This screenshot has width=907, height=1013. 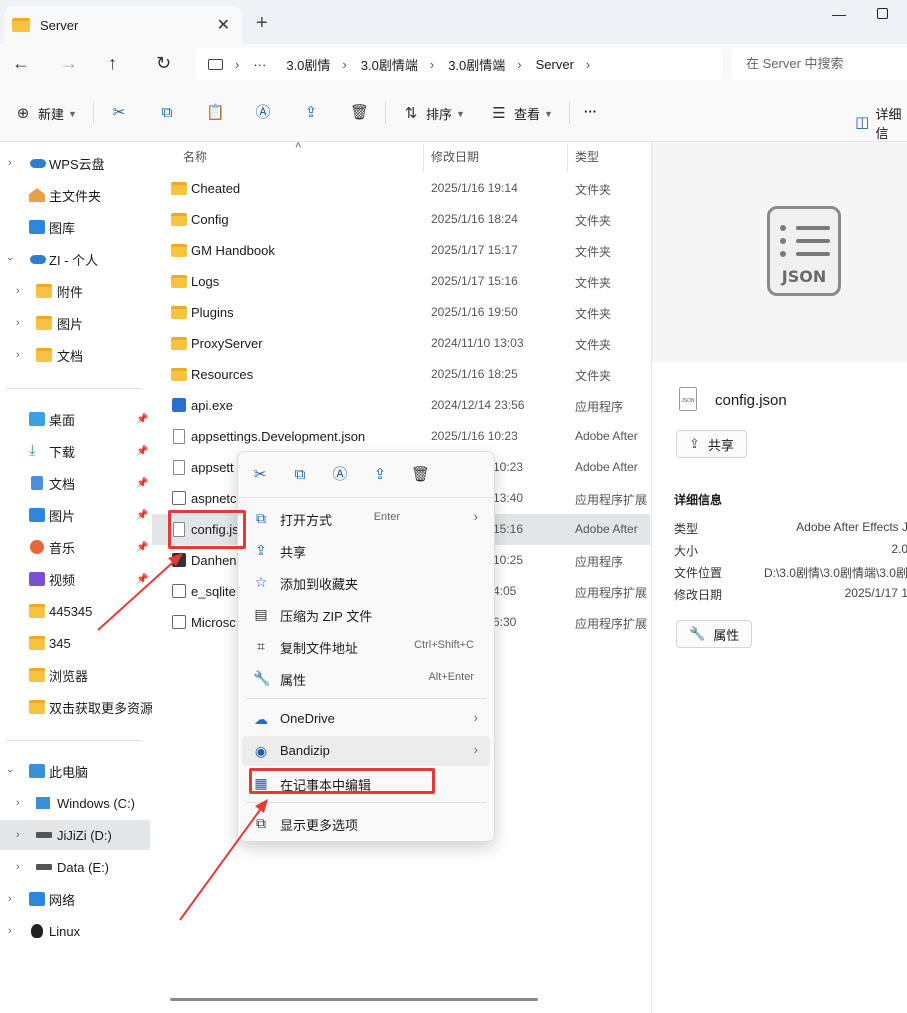 What do you see at coordinates (366, 550) in the screenshot?
I see `menu-item-share: ⇪ 共享` at bounding box center [366, 550].